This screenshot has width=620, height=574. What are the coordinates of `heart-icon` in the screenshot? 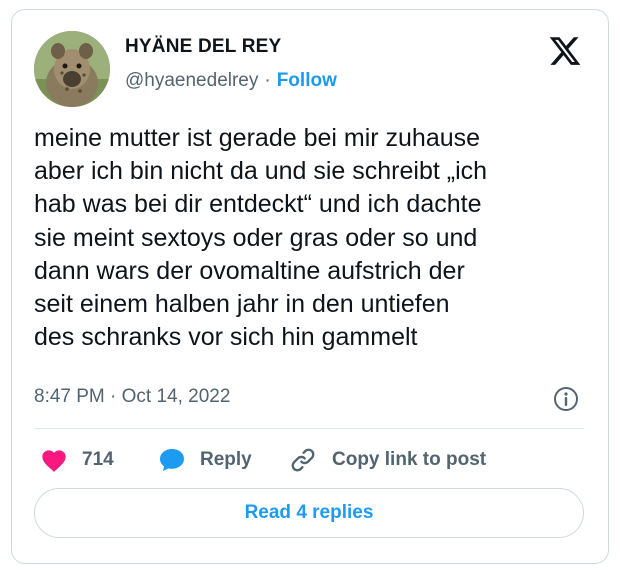 It's located at (54, 461).